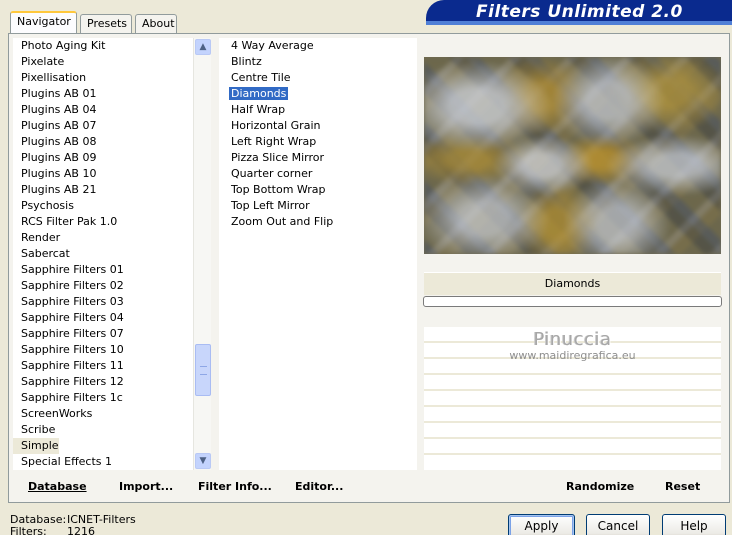 The height and width of the screenshot is (535, 732). Describe the element at coordinates (270, 205) in the screenshot. I see `filter-item-label: Top Left Mirror` at that location.